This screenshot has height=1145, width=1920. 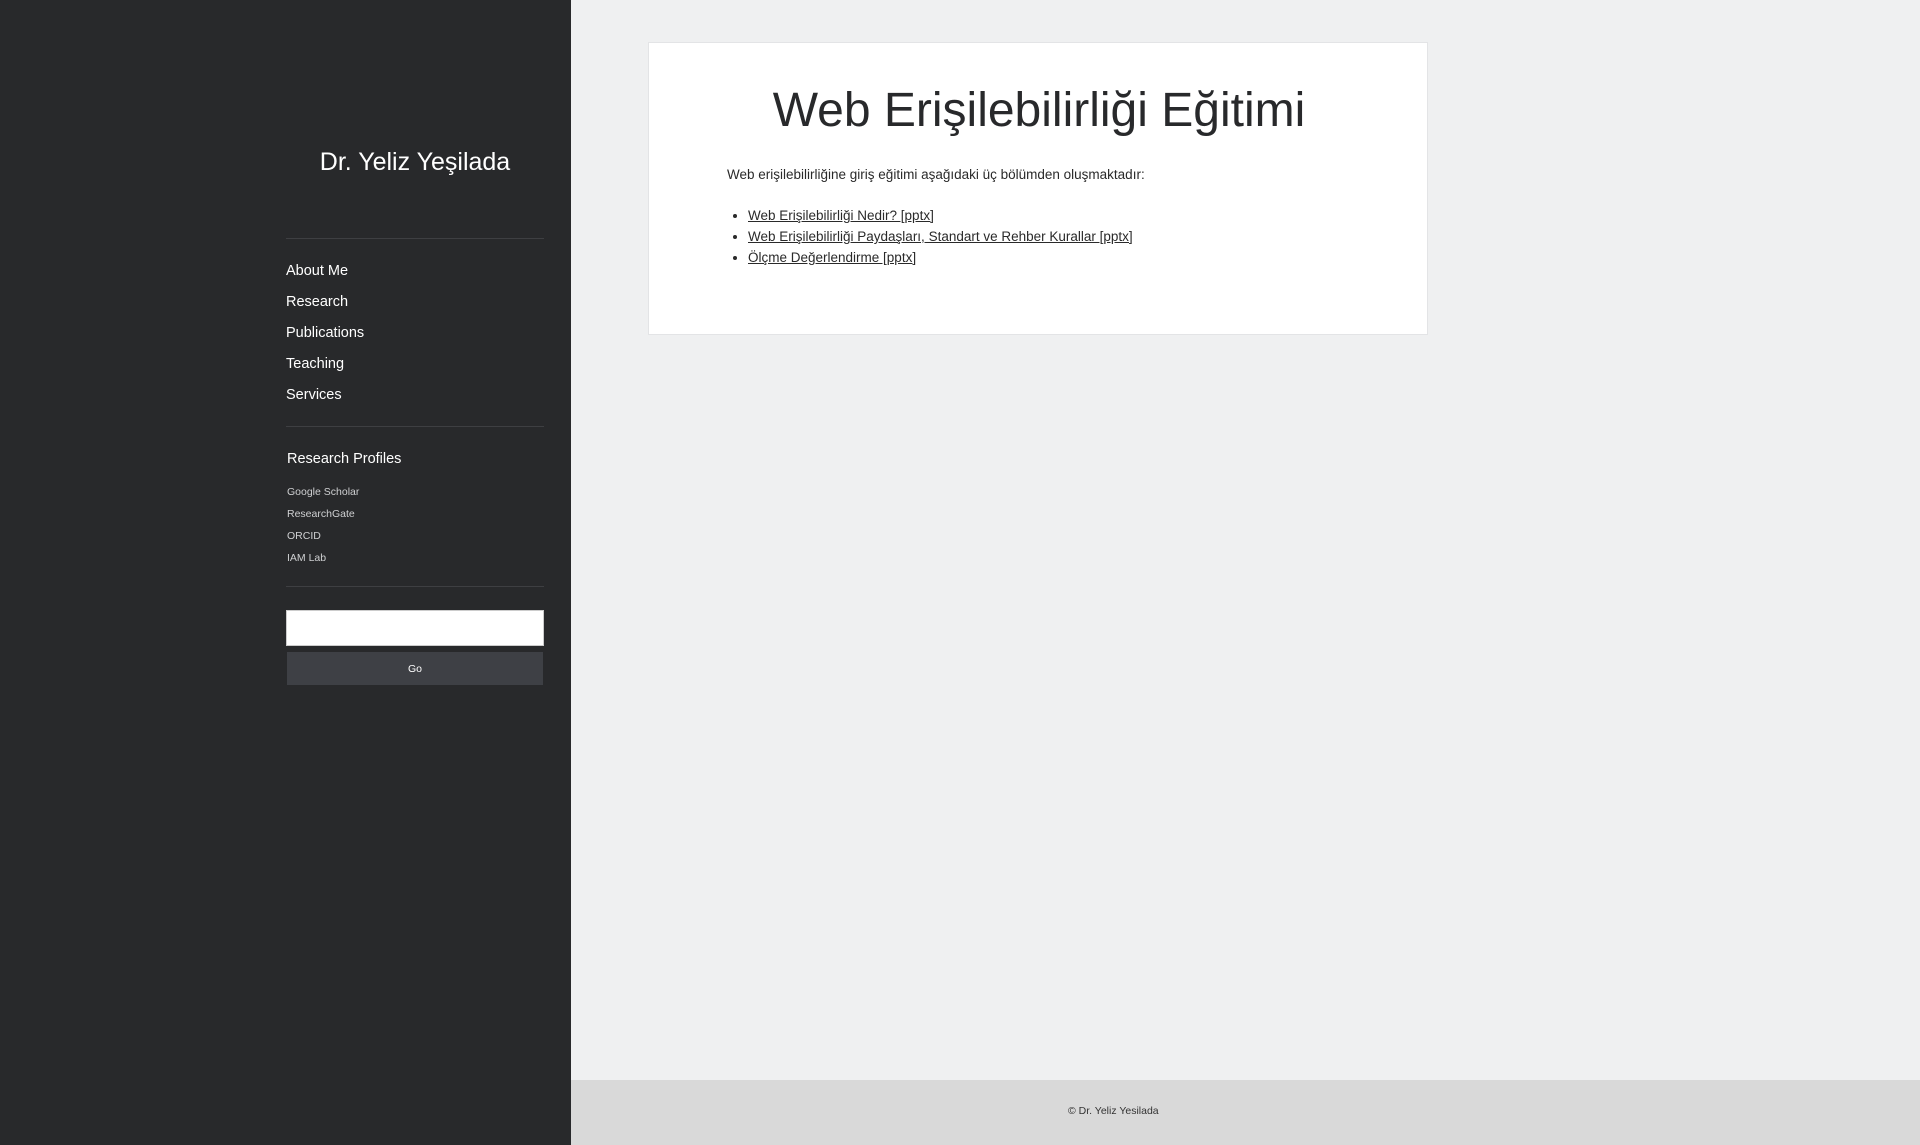 I want to click on search-go-button: Go, so click(x=415, y=668).